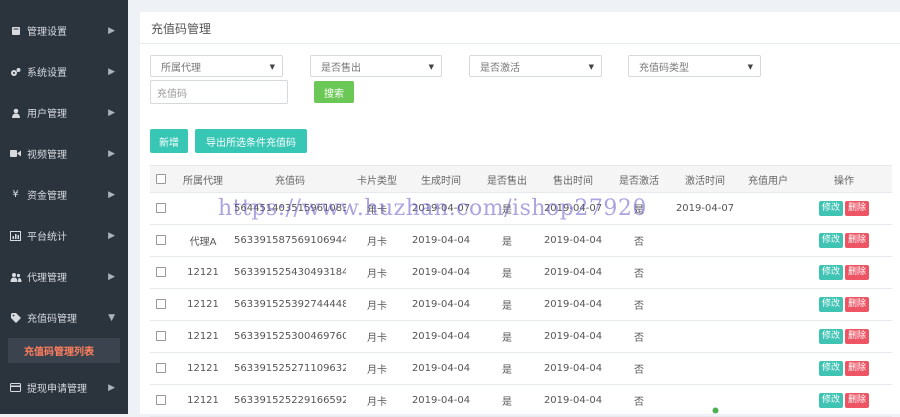 This screenshot has height=417, width=900. I want to click on sidebar-subitem-recharge-code-list: 充值码管理列表, so click(64, 350).